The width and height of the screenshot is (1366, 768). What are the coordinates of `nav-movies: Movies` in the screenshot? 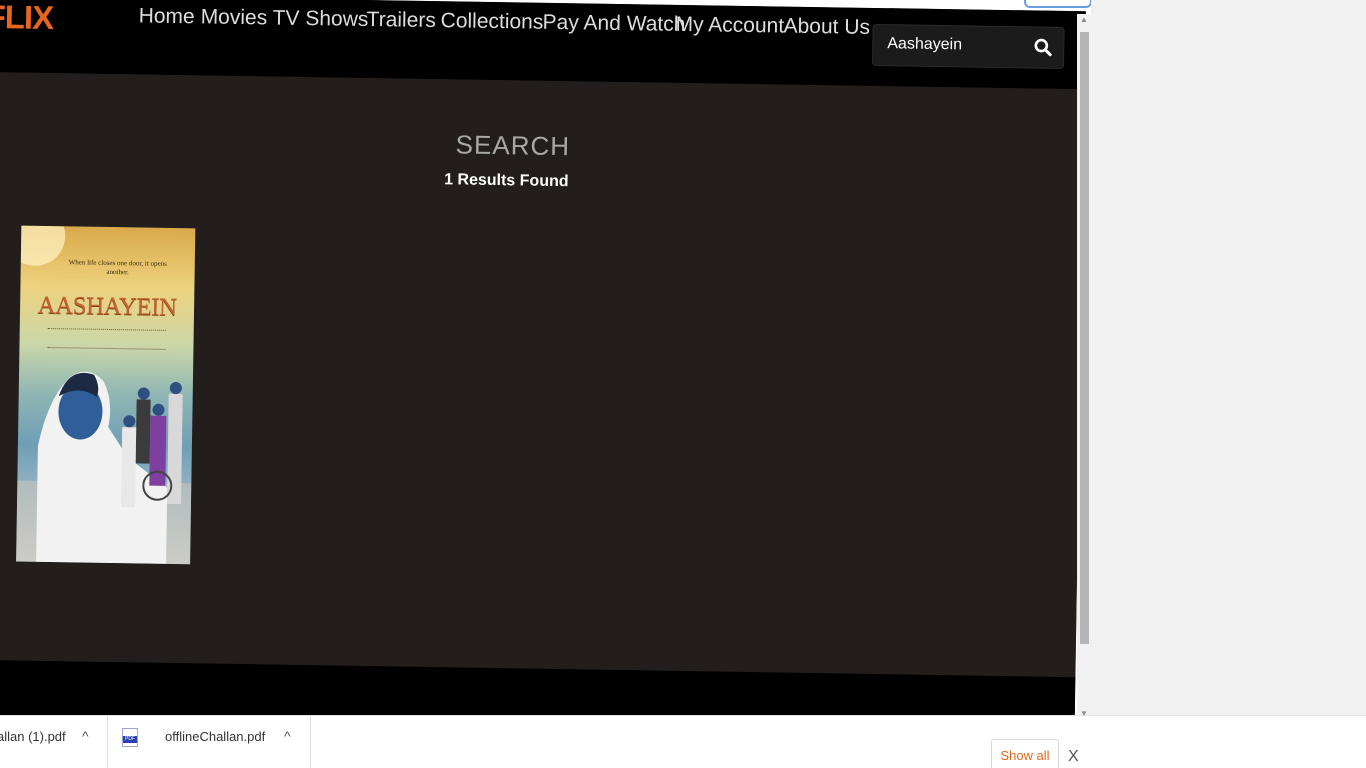 It's located at (233, 17).